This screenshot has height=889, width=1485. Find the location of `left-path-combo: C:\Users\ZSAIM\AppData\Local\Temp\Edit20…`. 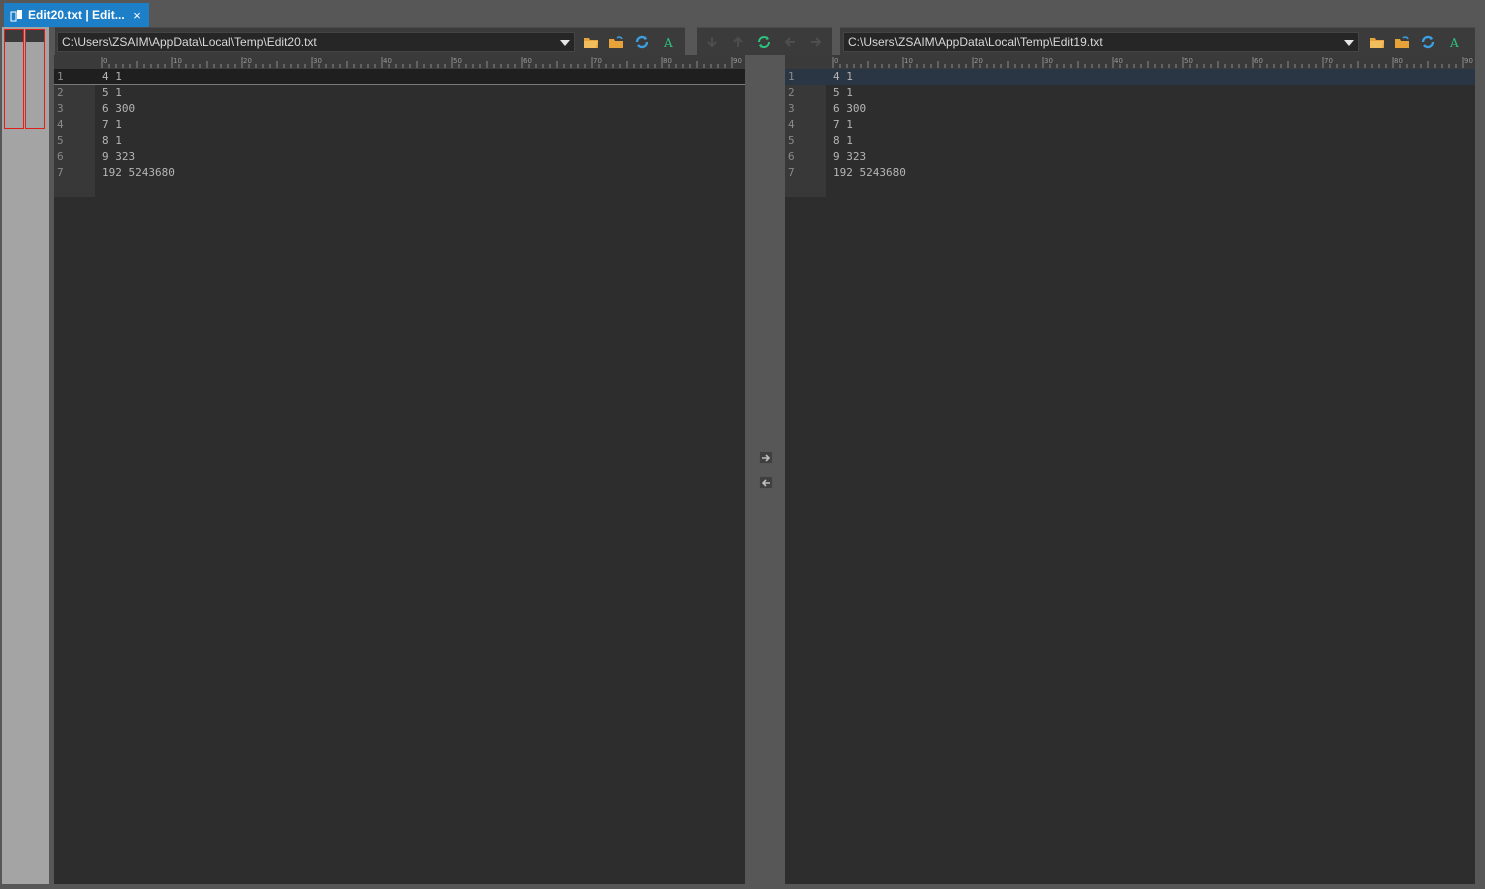

left-path-combo: C:\Users\ZSAIM\AppData\Local\Temp\Edit20… is located at coordinates (316, 42).